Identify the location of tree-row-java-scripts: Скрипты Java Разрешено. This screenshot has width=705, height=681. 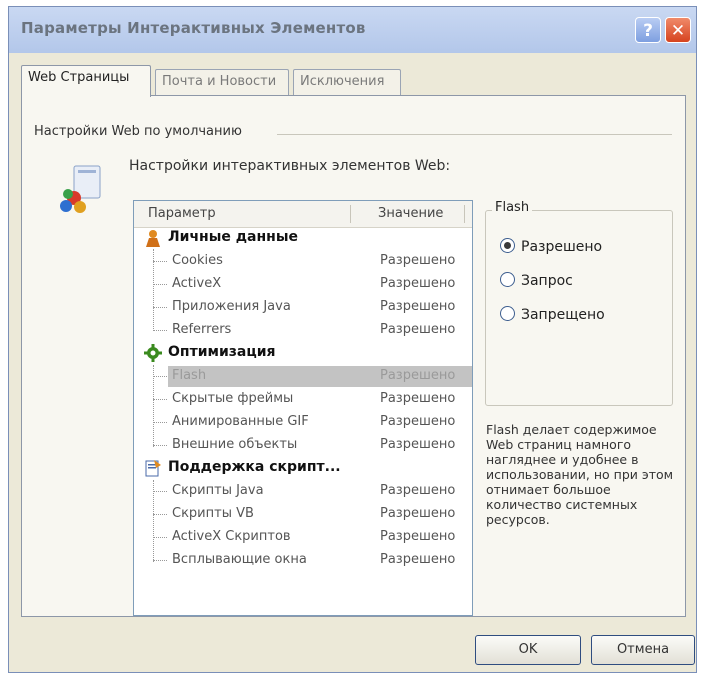
(303, 491).